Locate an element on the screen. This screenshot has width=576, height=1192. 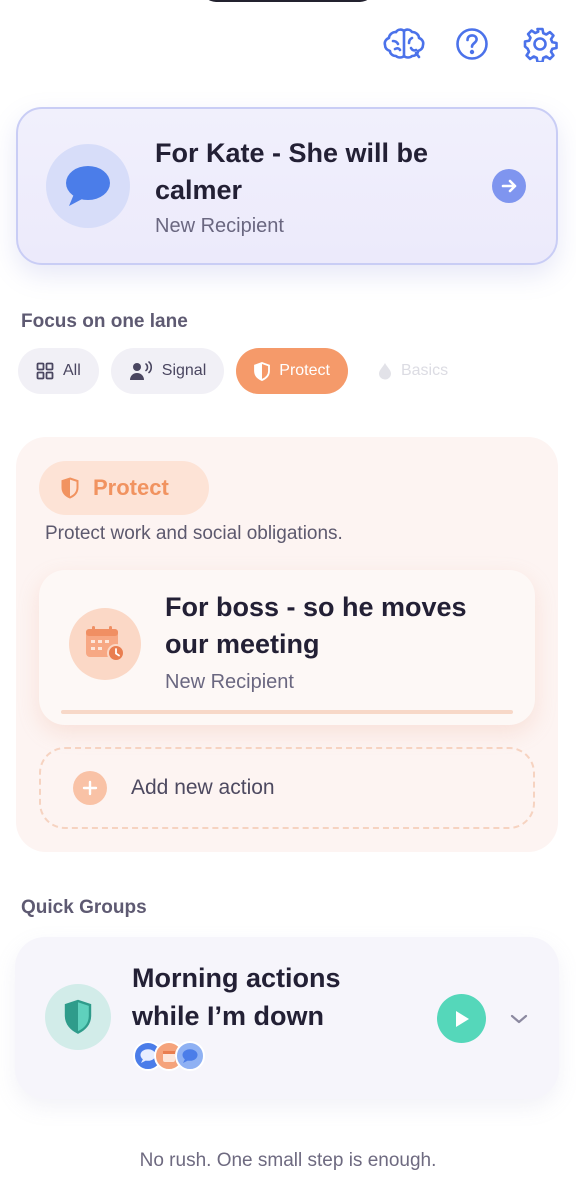
lane-description: Protect work and social obligations. is located at coordinates (194, 533).